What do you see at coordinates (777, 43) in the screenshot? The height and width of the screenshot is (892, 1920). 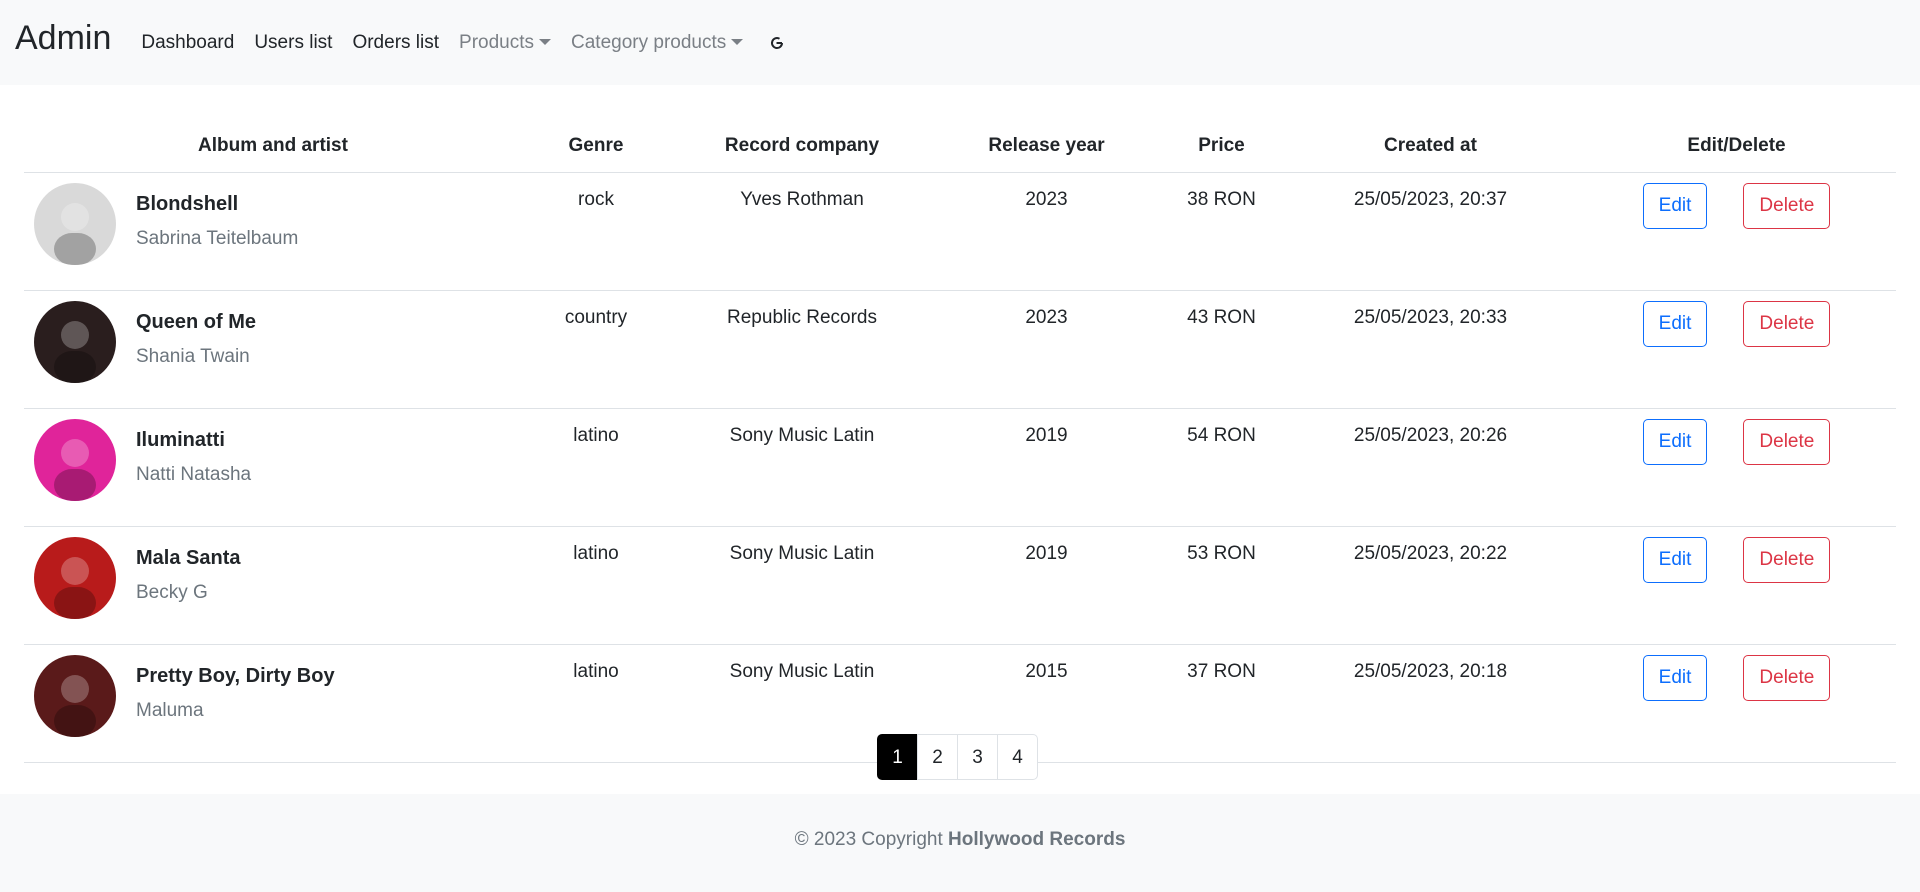 I see `refresh-icon` at bounding box center [777, 43].